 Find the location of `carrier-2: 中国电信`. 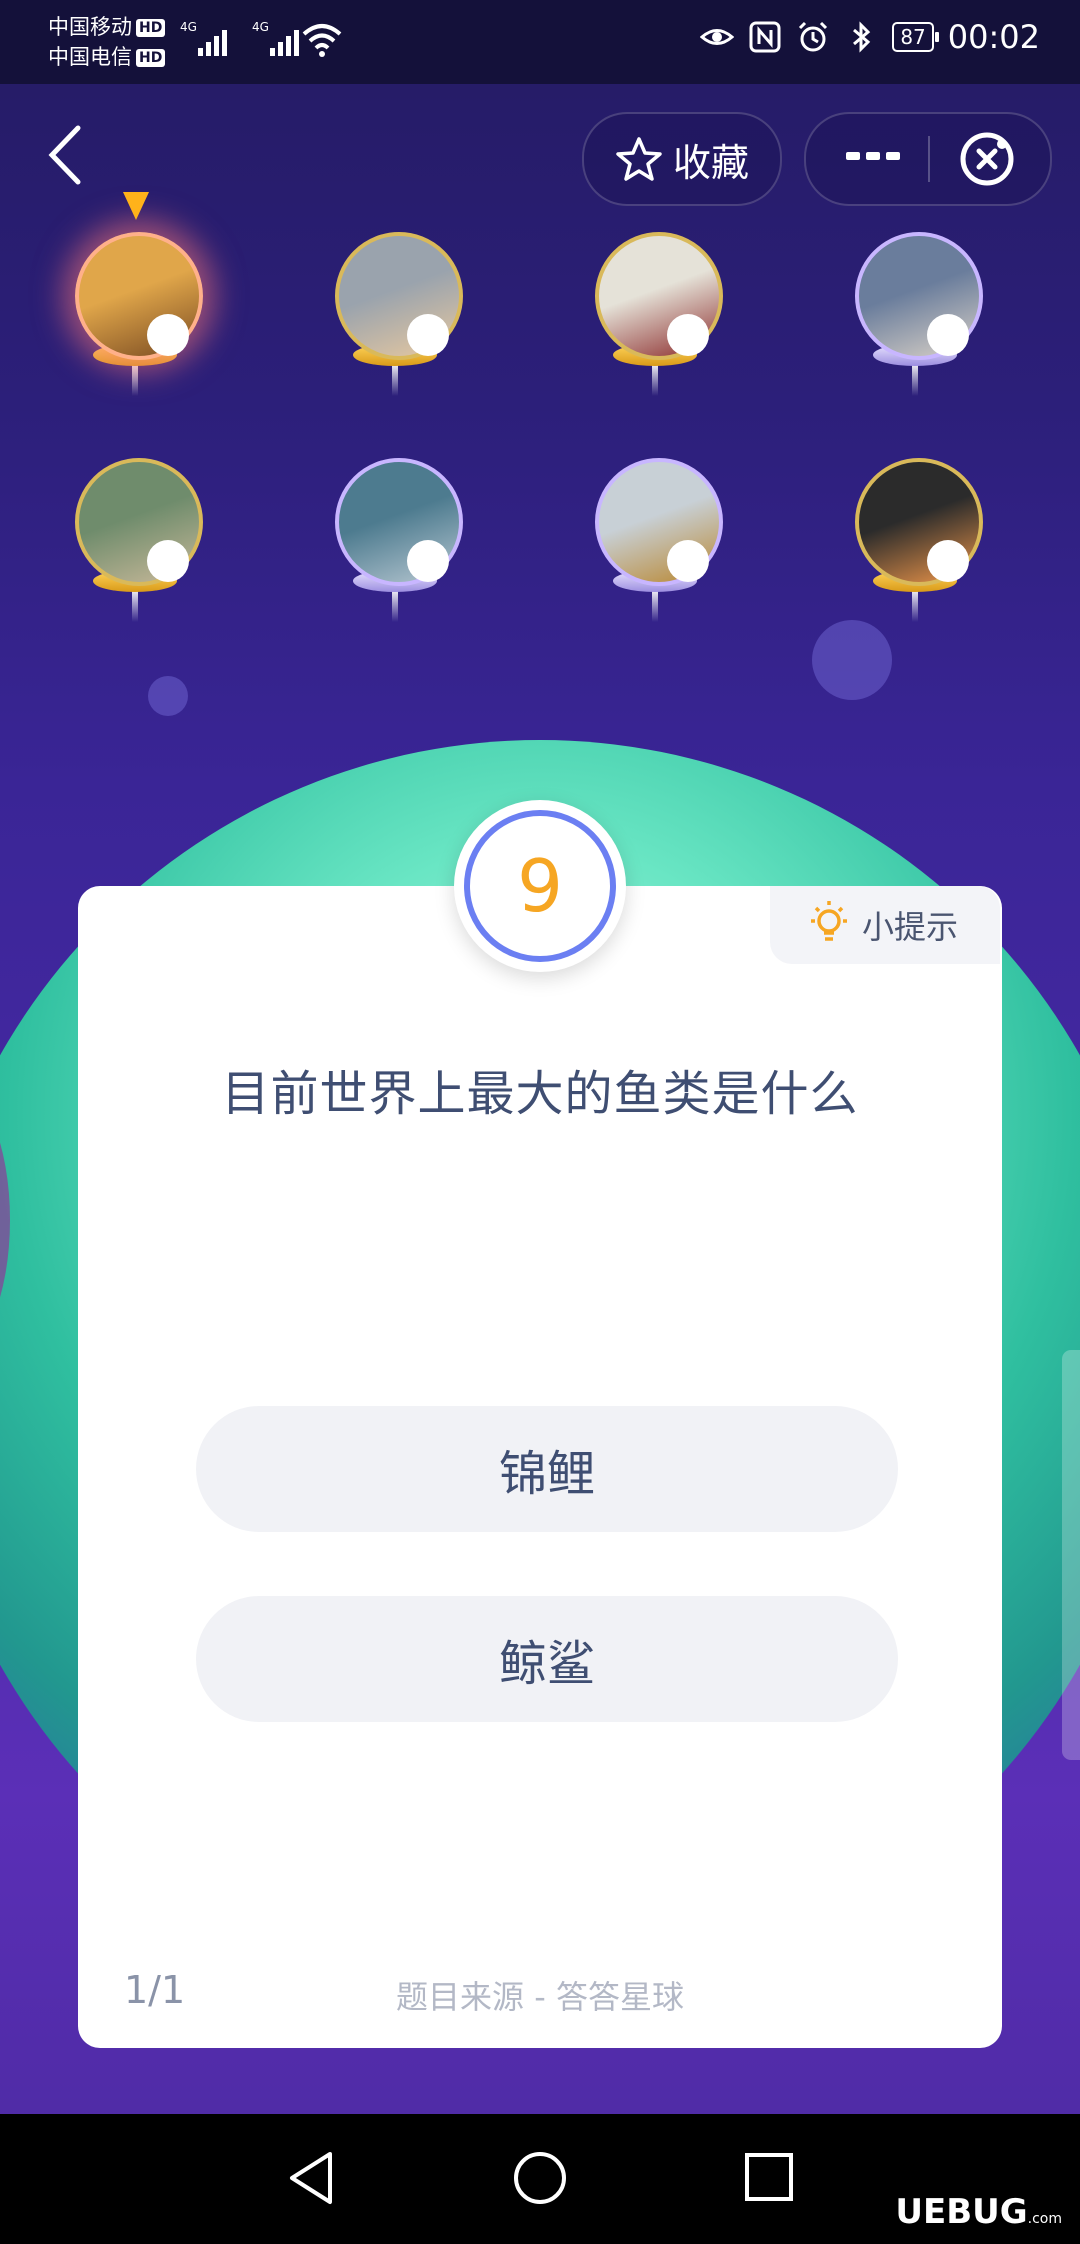

carrier-2: 中国电信 is located at coordinates (90, 57).